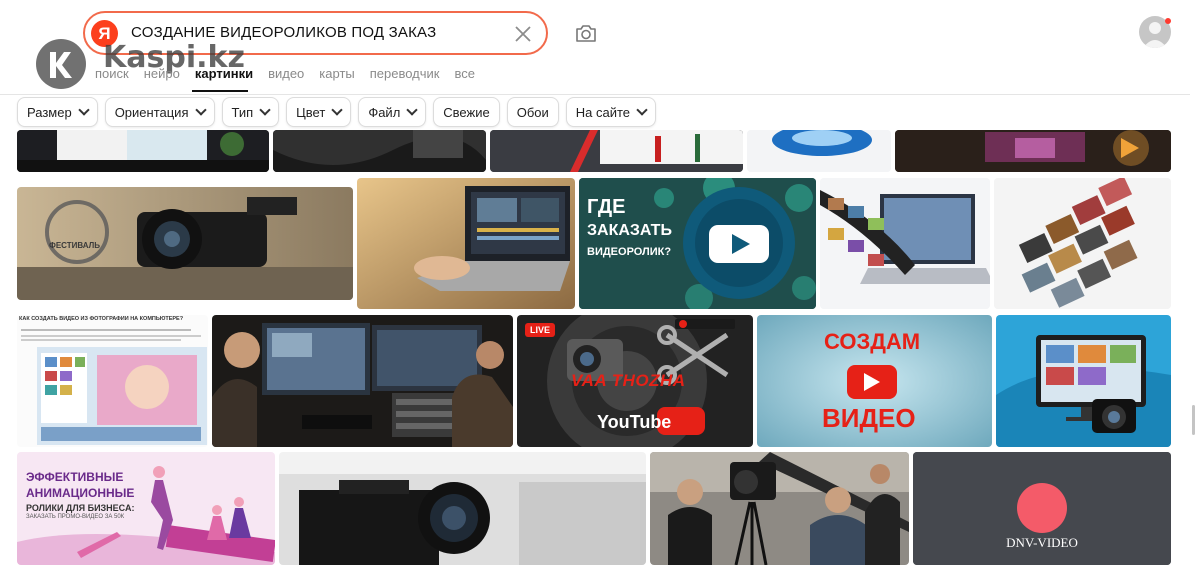  Describe the element at coordinates (465, 73) in the screenshot. I see `tab-all: все` at that location.